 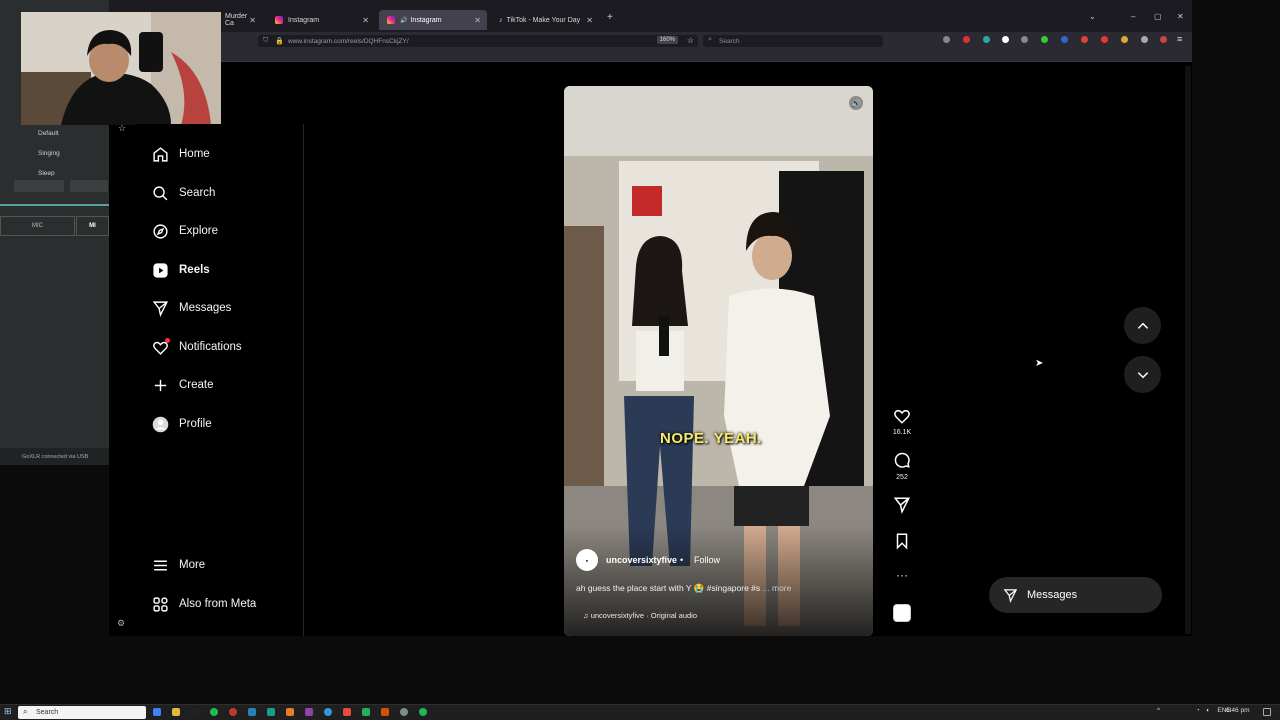 What do you see at coordinates (1158, 16) in the screenshot?
I see `maximize-button: ▢` at bounding box center [1158, 16].